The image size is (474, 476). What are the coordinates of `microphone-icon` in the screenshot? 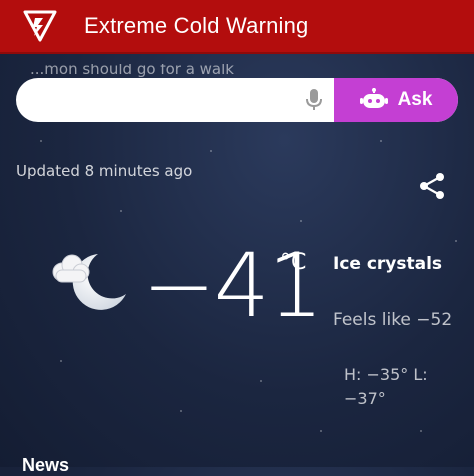 It's located at (314, 100).